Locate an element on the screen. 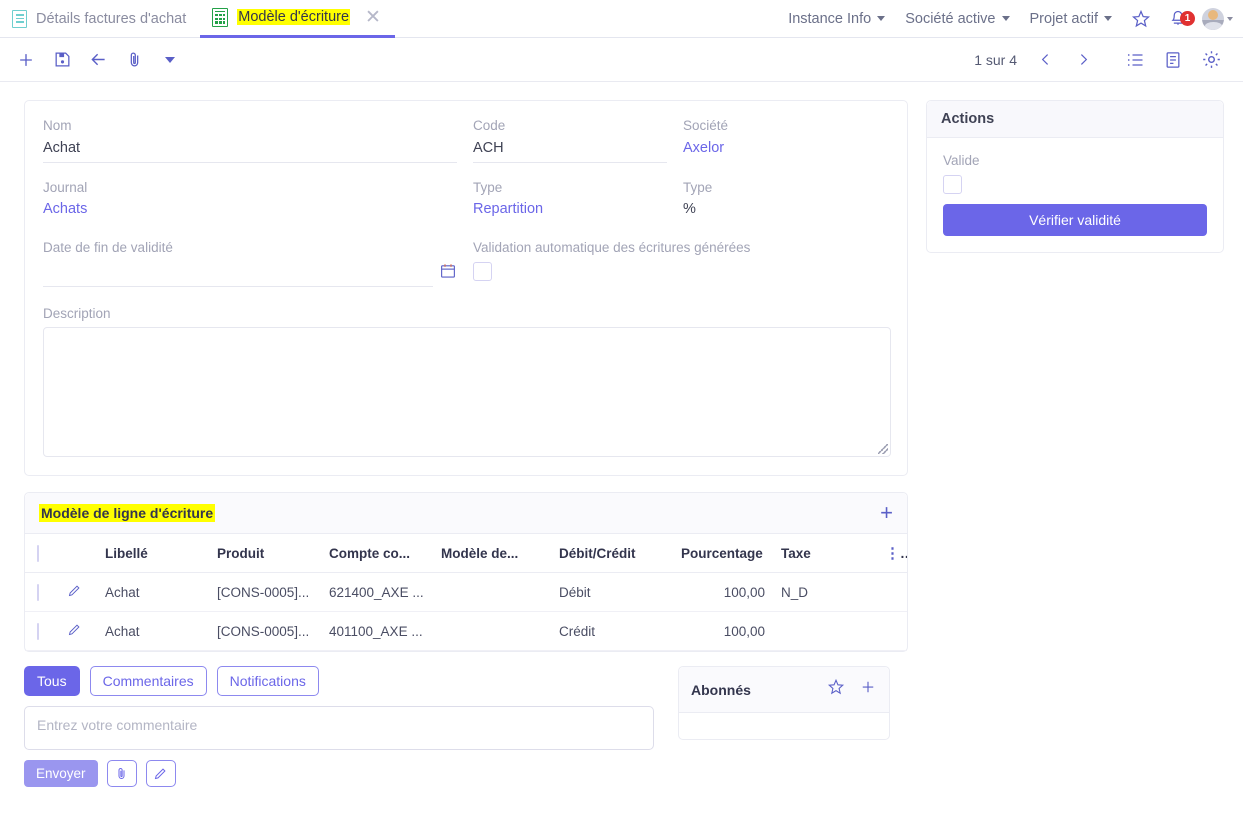 The image size is (1243, 817). tab-label: Détails factures d'achat is located at coordinates (111, 18).